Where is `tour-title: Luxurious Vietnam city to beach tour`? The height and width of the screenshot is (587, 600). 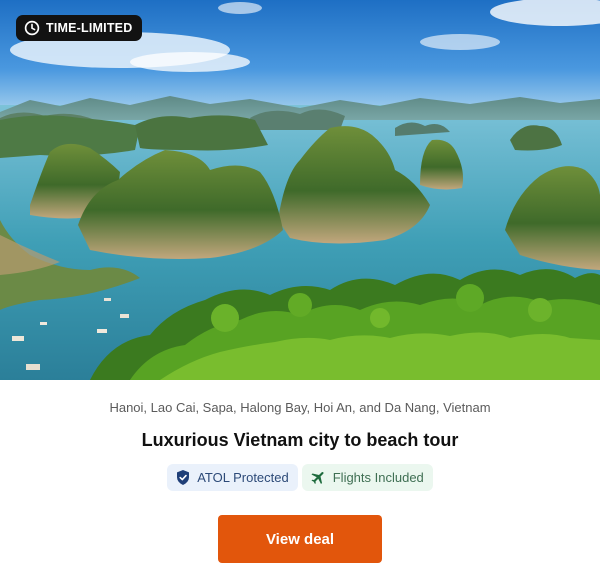
tour-title: Luxurious Vietnam city to beach tour is located at coordinates (300, 440).